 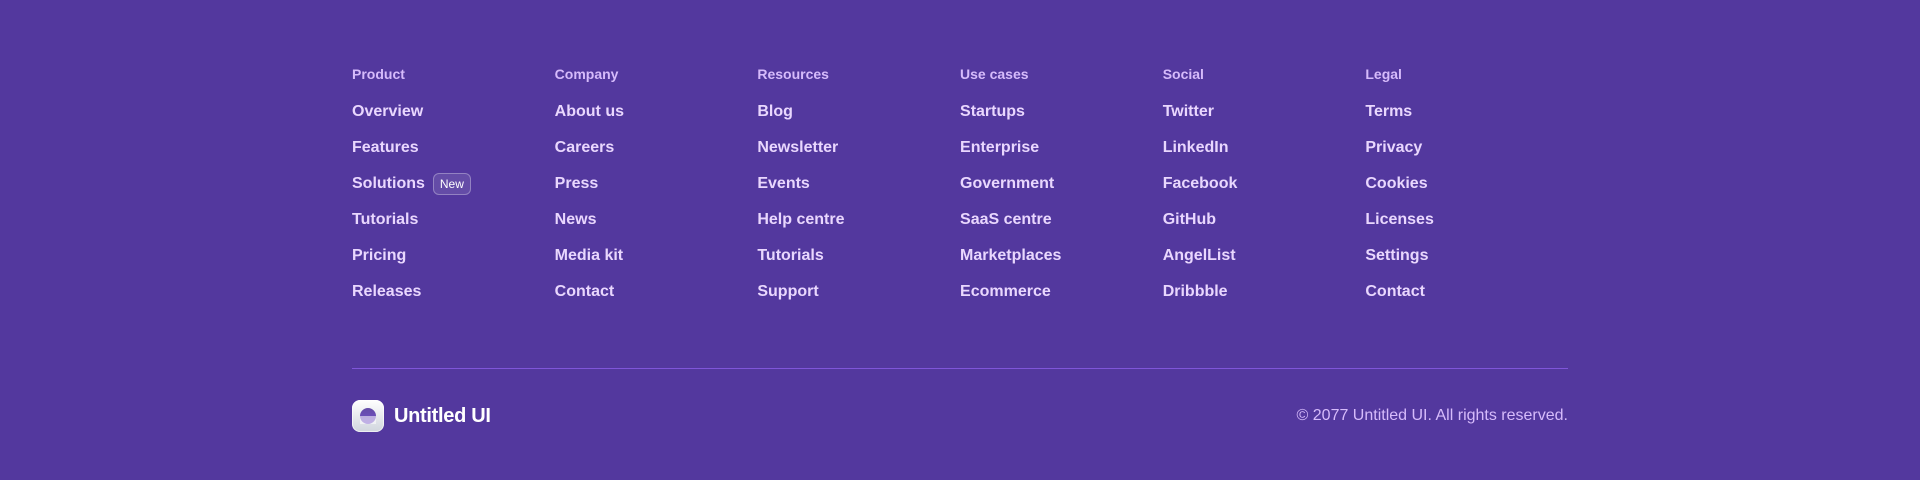 What do you see at coordinates (1466, 220) in the screenshot?
I see `list-item: Licenses` at bounding box center [1466, 220].